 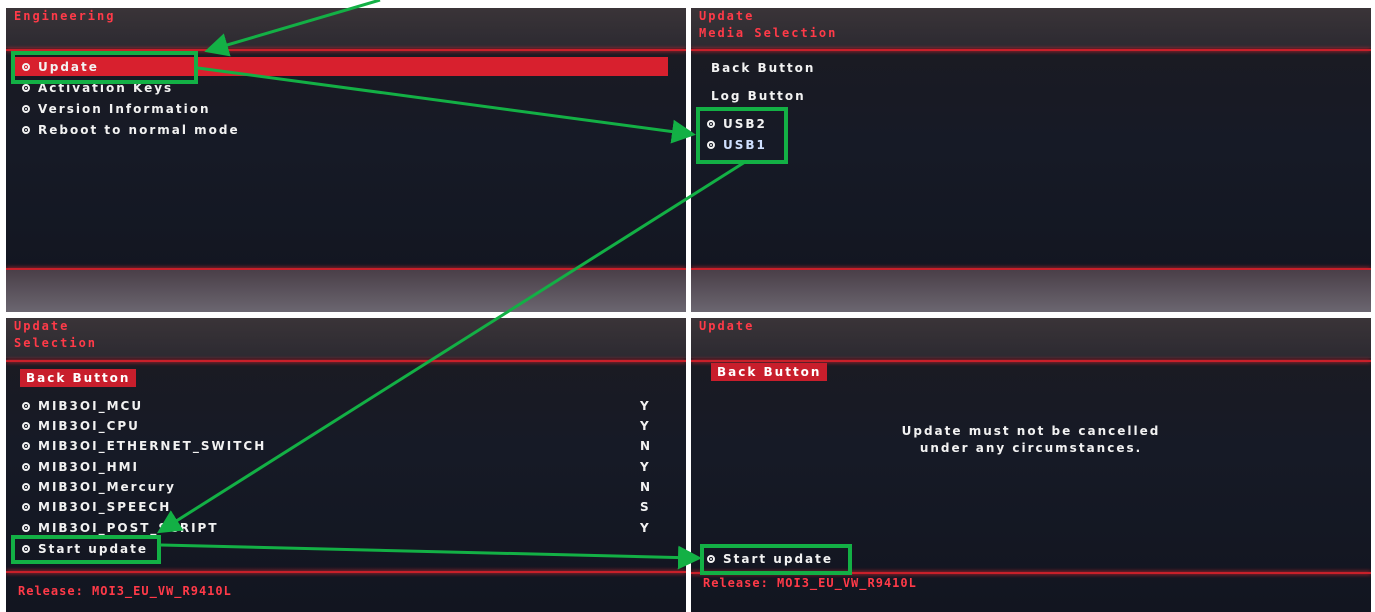 What do you see at coordinates (91, 406) in the screenshot?
I see `list-item-label: MIB3OI_MCU` at bounding box center [91, 406].